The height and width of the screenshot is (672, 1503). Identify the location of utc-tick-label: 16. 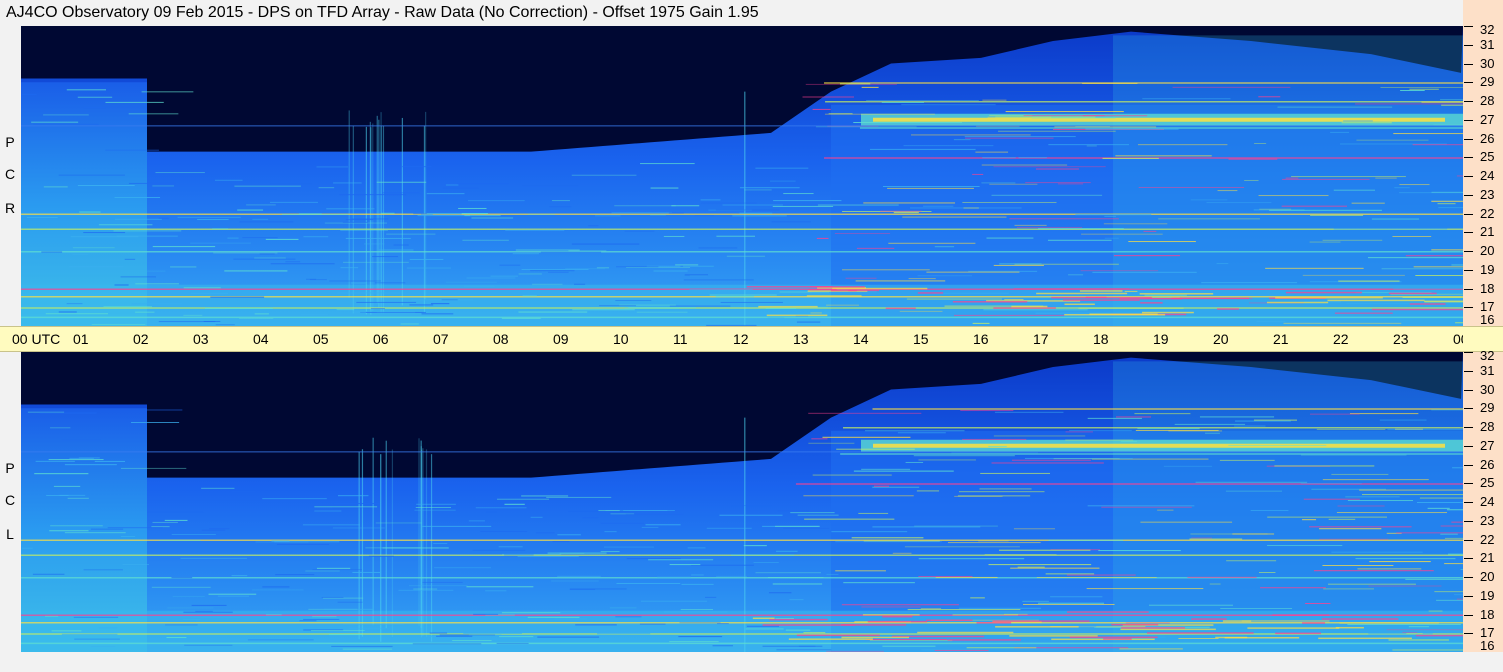
(981, 339).